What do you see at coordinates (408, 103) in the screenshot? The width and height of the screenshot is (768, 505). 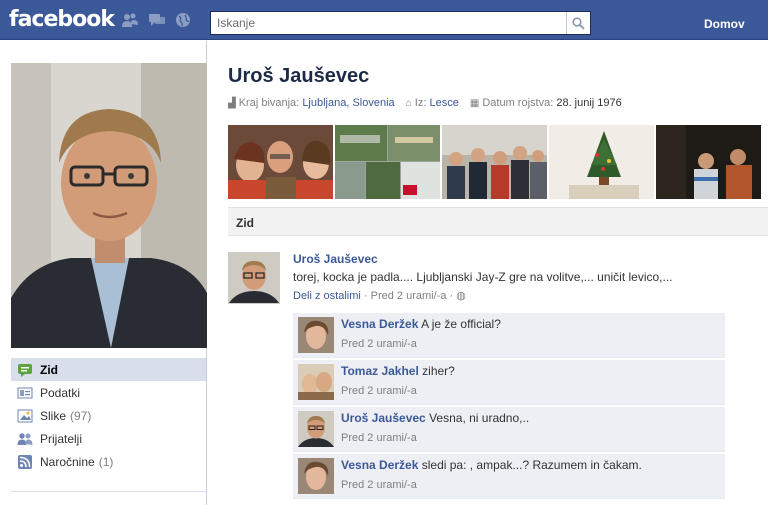 I see `house-icon: ⌂` at bounding box center [408, 103].